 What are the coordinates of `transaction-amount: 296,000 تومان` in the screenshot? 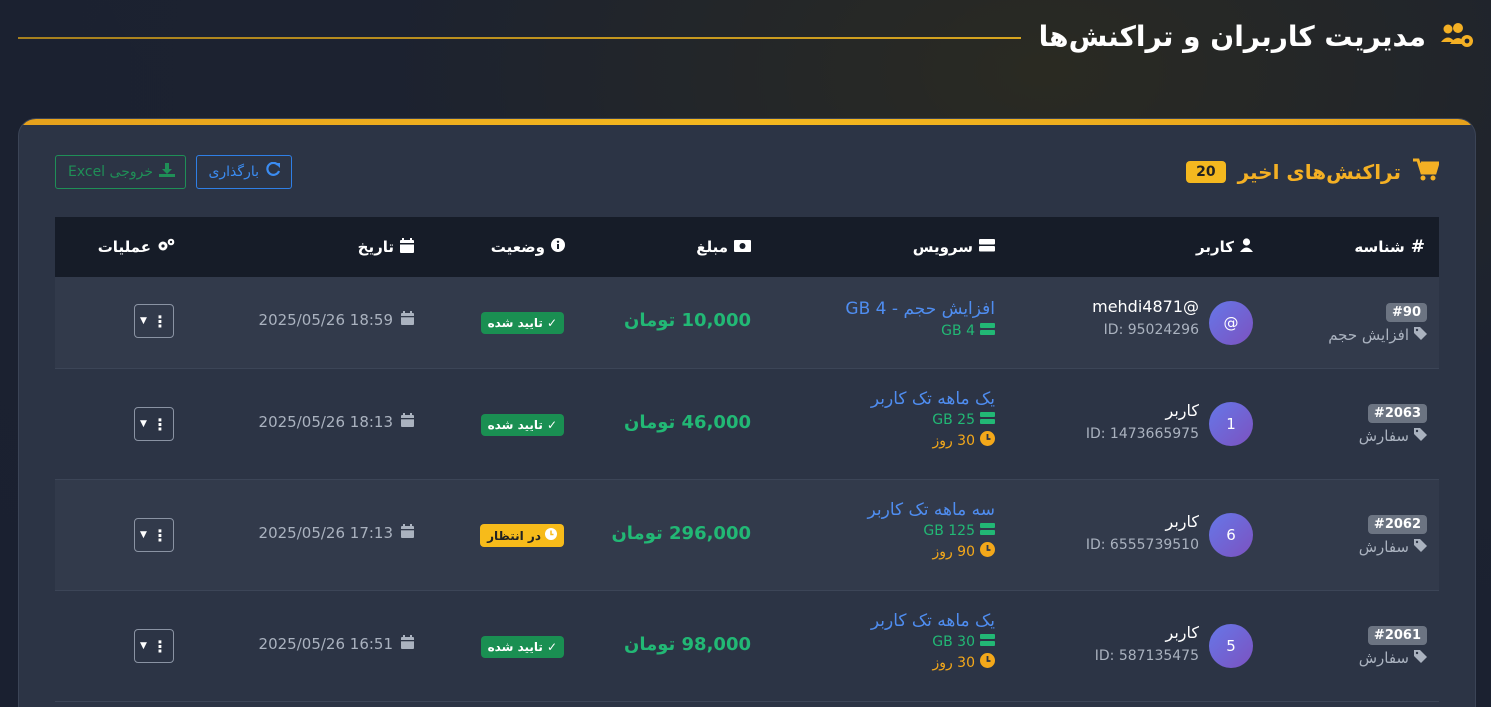 It's located at (681, 533).